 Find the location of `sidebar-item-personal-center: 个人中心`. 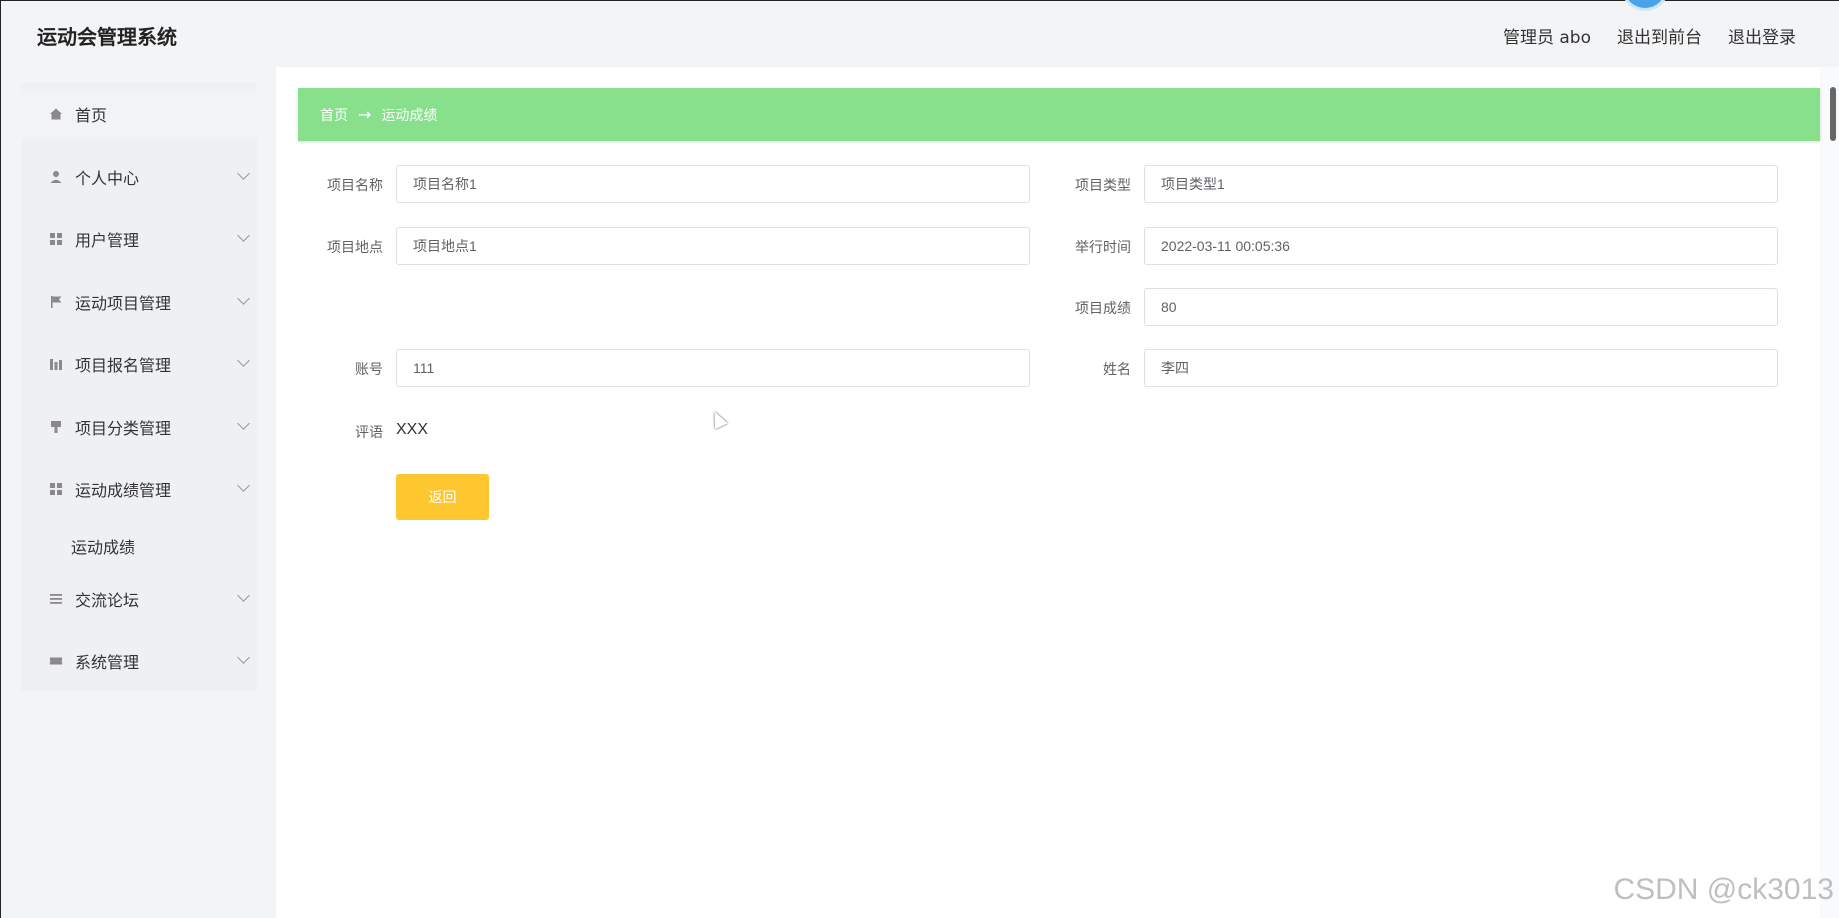

sidebar-item-personal-center: 个人中心 is located at coordinates (139, 177).